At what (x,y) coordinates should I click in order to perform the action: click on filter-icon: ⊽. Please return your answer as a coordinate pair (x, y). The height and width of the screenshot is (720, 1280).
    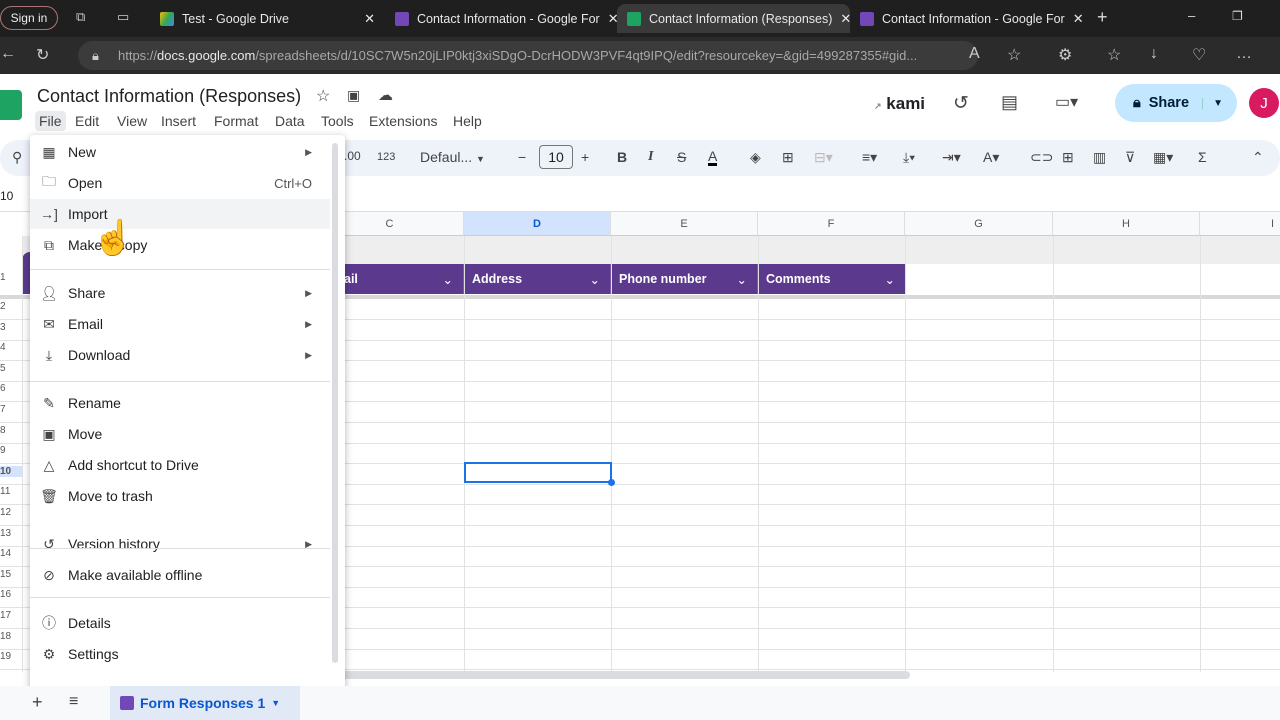
    Looking at the image, I should click on (1130, 157).